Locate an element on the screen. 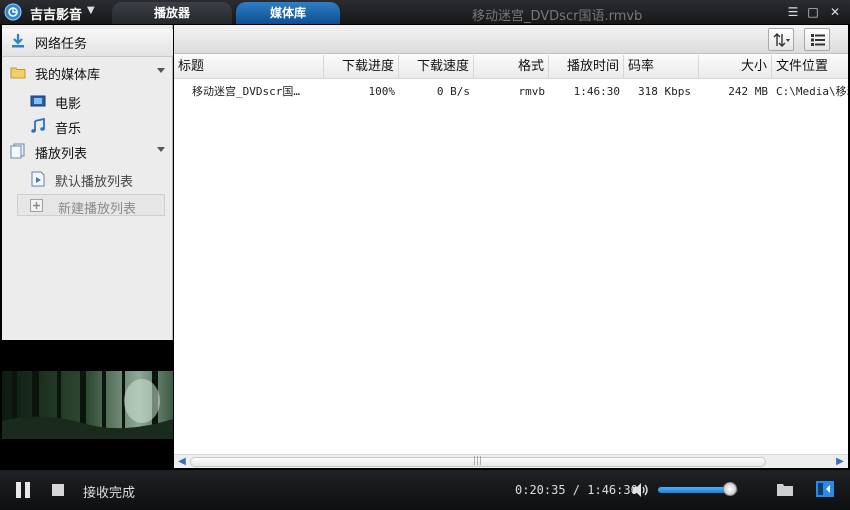 This screenshot has height=510, width=850. volume-knob is located at coordinates (730, 489).